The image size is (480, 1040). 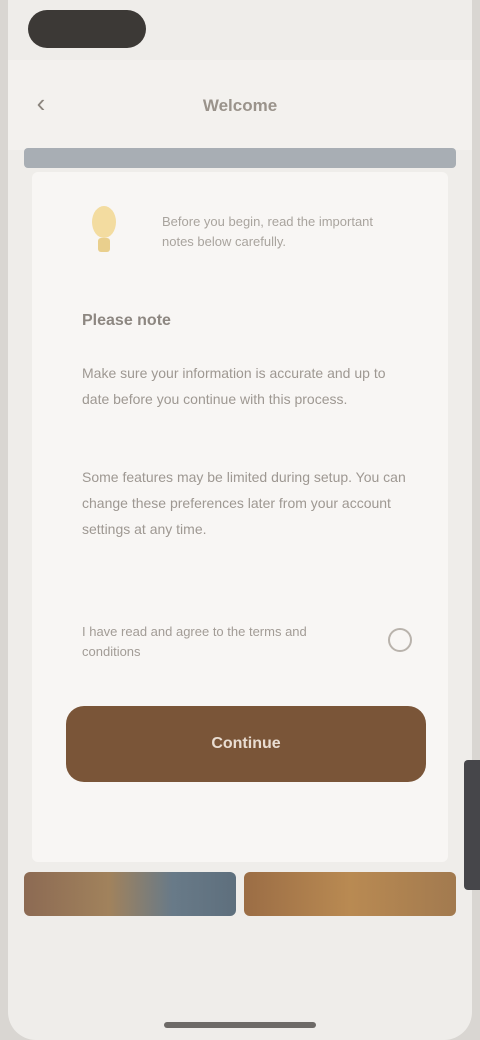 What do you see at coordinates (350, 894) in the screenshot?
I see `promo-banner-right` at bounding box center [350, 894].